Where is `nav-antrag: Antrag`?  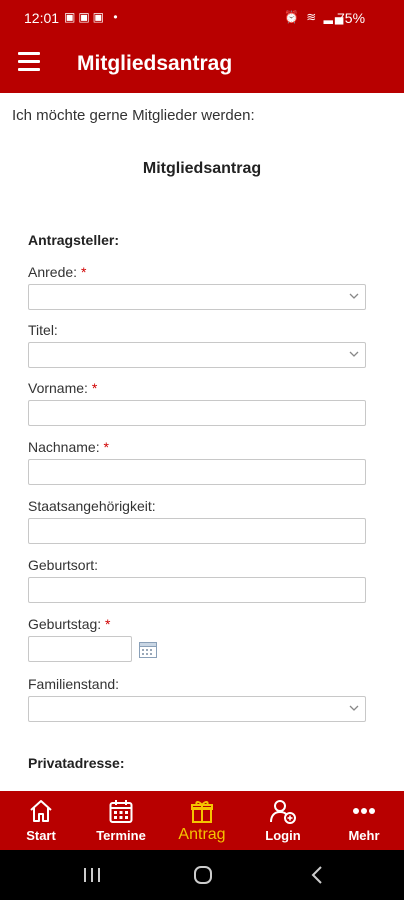 nav-antrag: Antrag is located at coordinates (202, 820).